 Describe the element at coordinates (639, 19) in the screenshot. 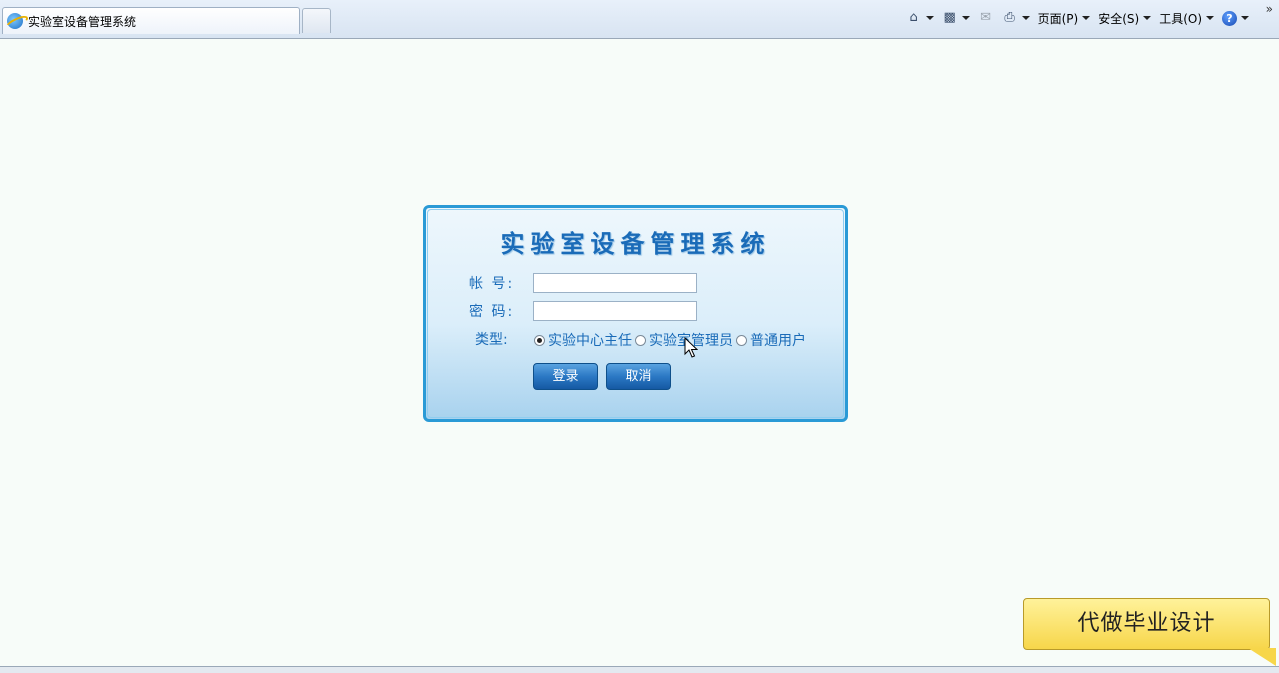

I see `browser-toolbar: 实验室设备管理系统 ⌂ ▩ ✉ ⎙ 页面(P) 安全(S) 工具(O) ? »` at that location.